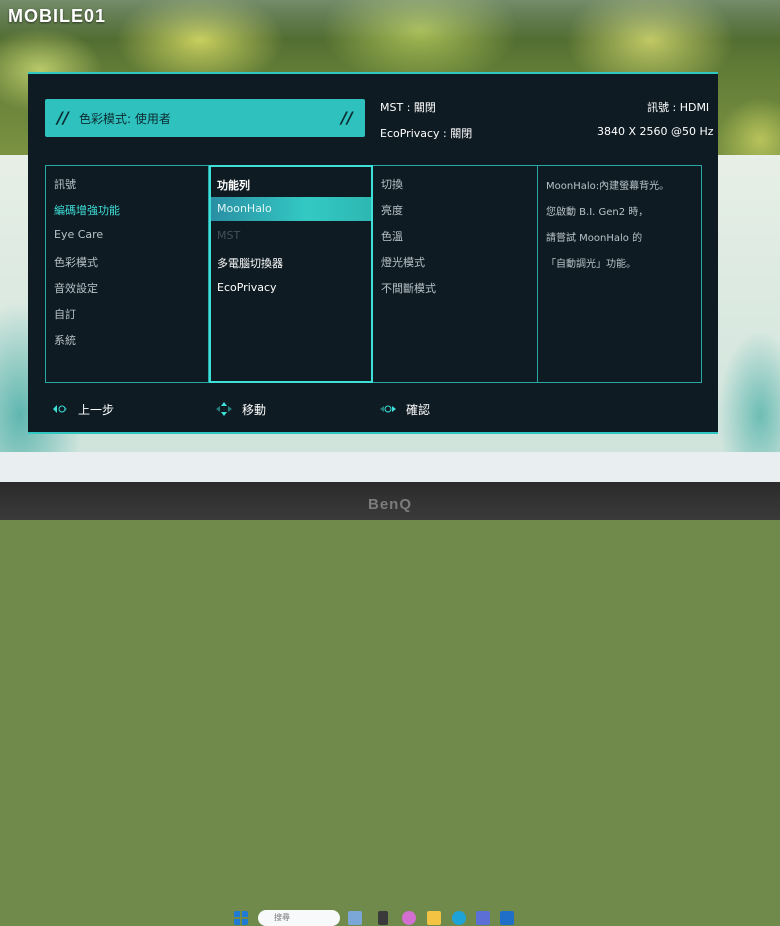 The width and height of the screenshot is (780, 926). What do you see at coordinates (250, 263) in the screenshot?
I see `submenu-item-kvm-switch: 多電腦切換器` at bounding box center [250, 263].